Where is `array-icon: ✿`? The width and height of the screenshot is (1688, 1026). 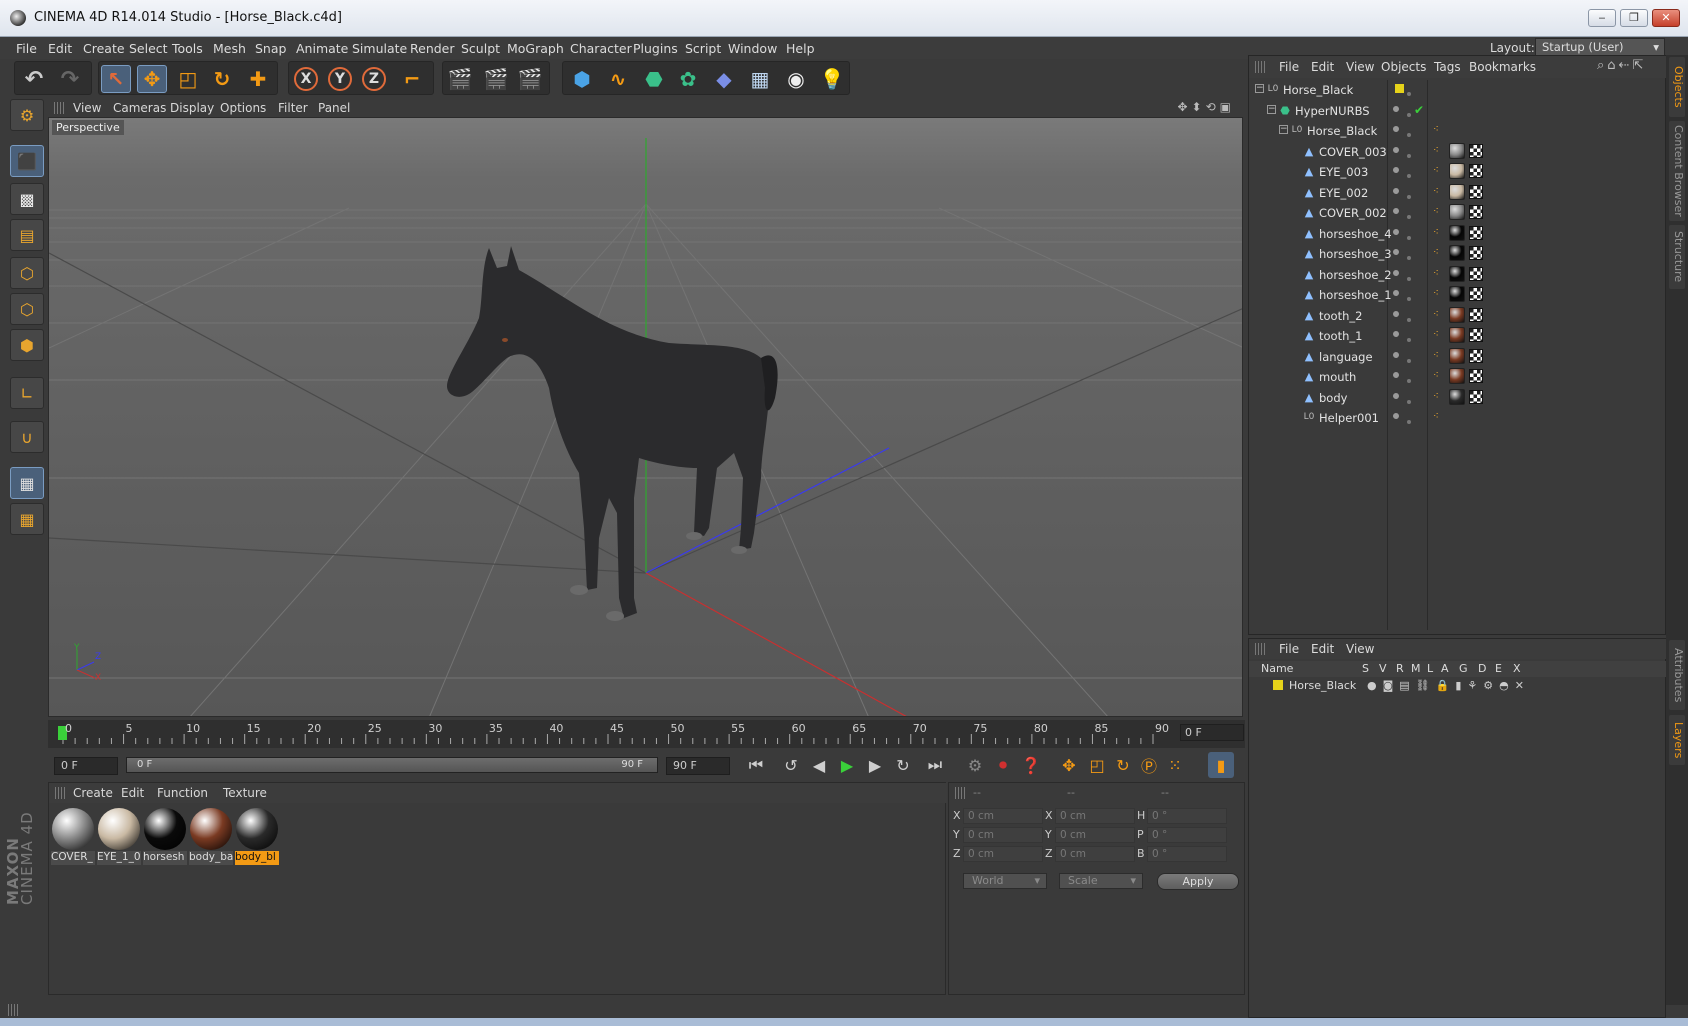
array-icon: ✿ is located at coordinates (688, 79).